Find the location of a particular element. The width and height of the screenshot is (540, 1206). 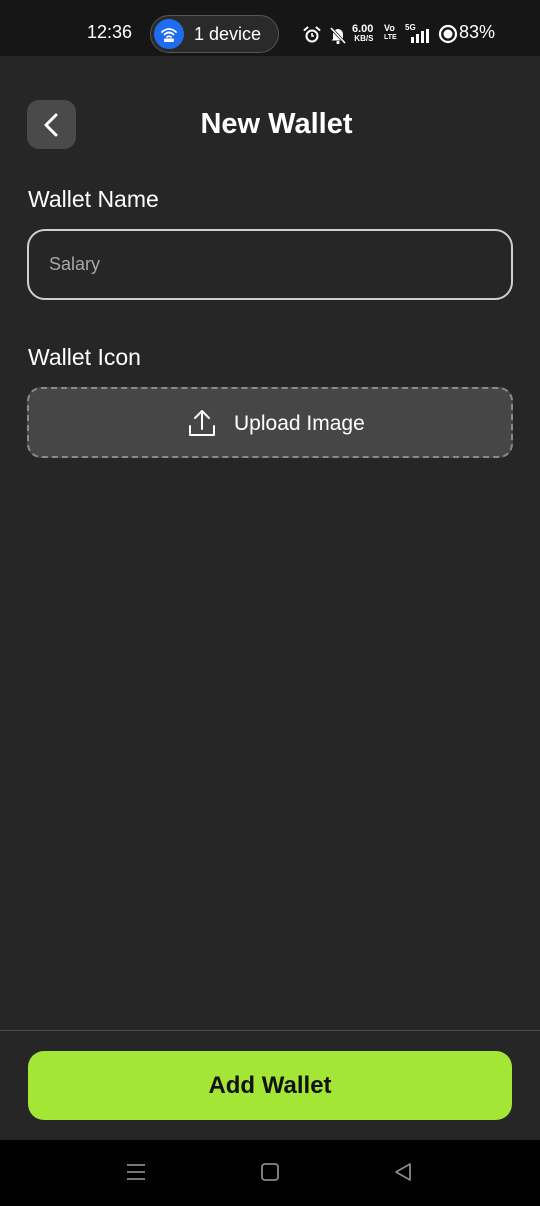

volte-bottom: LTE is located at coordinates (390, 37).